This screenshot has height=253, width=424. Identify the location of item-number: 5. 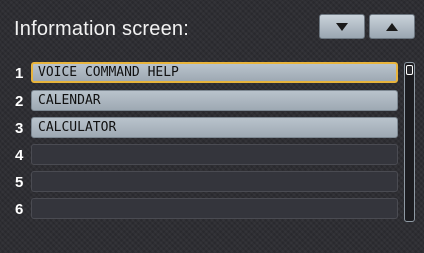
(19, 182).